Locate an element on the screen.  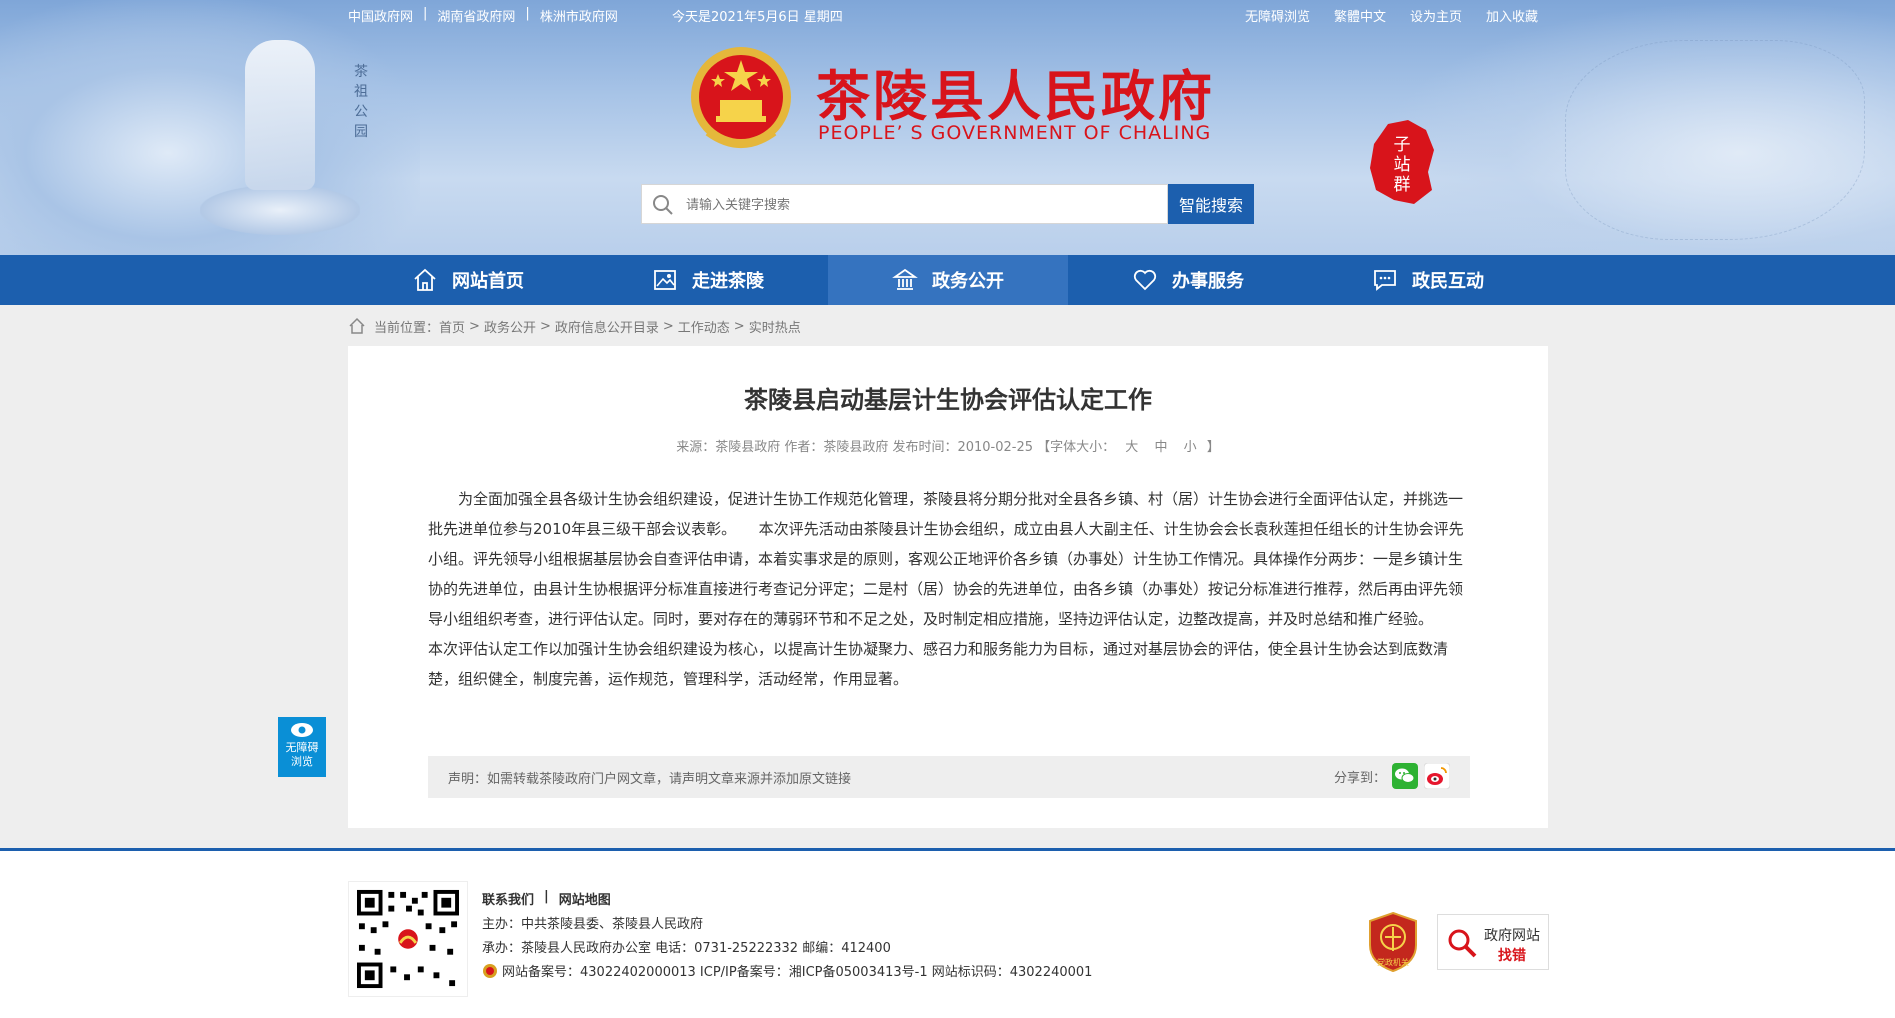
font-size-medium-button: 中 is located at coordinates (1160, 447).